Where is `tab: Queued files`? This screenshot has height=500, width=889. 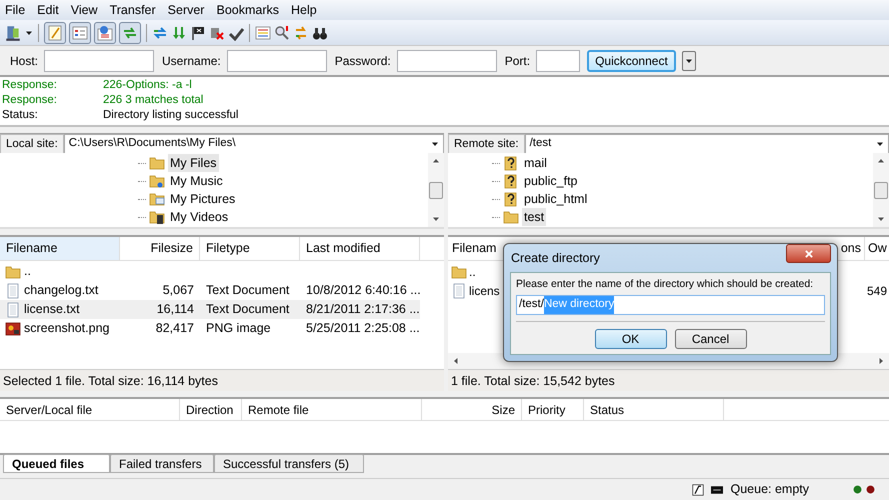
tab: Queued files is located at coordinates (56, 463).